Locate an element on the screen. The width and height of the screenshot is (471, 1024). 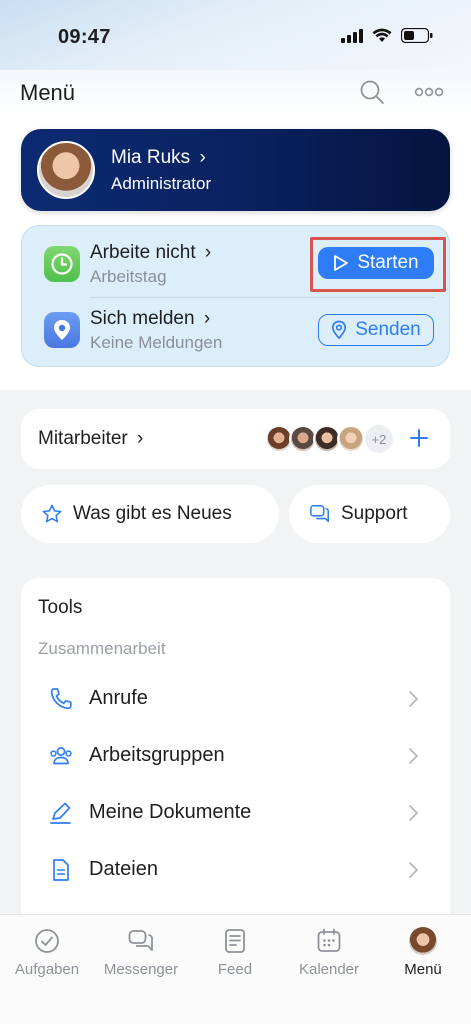
support-button: Support is located at coordinates (369, 514).